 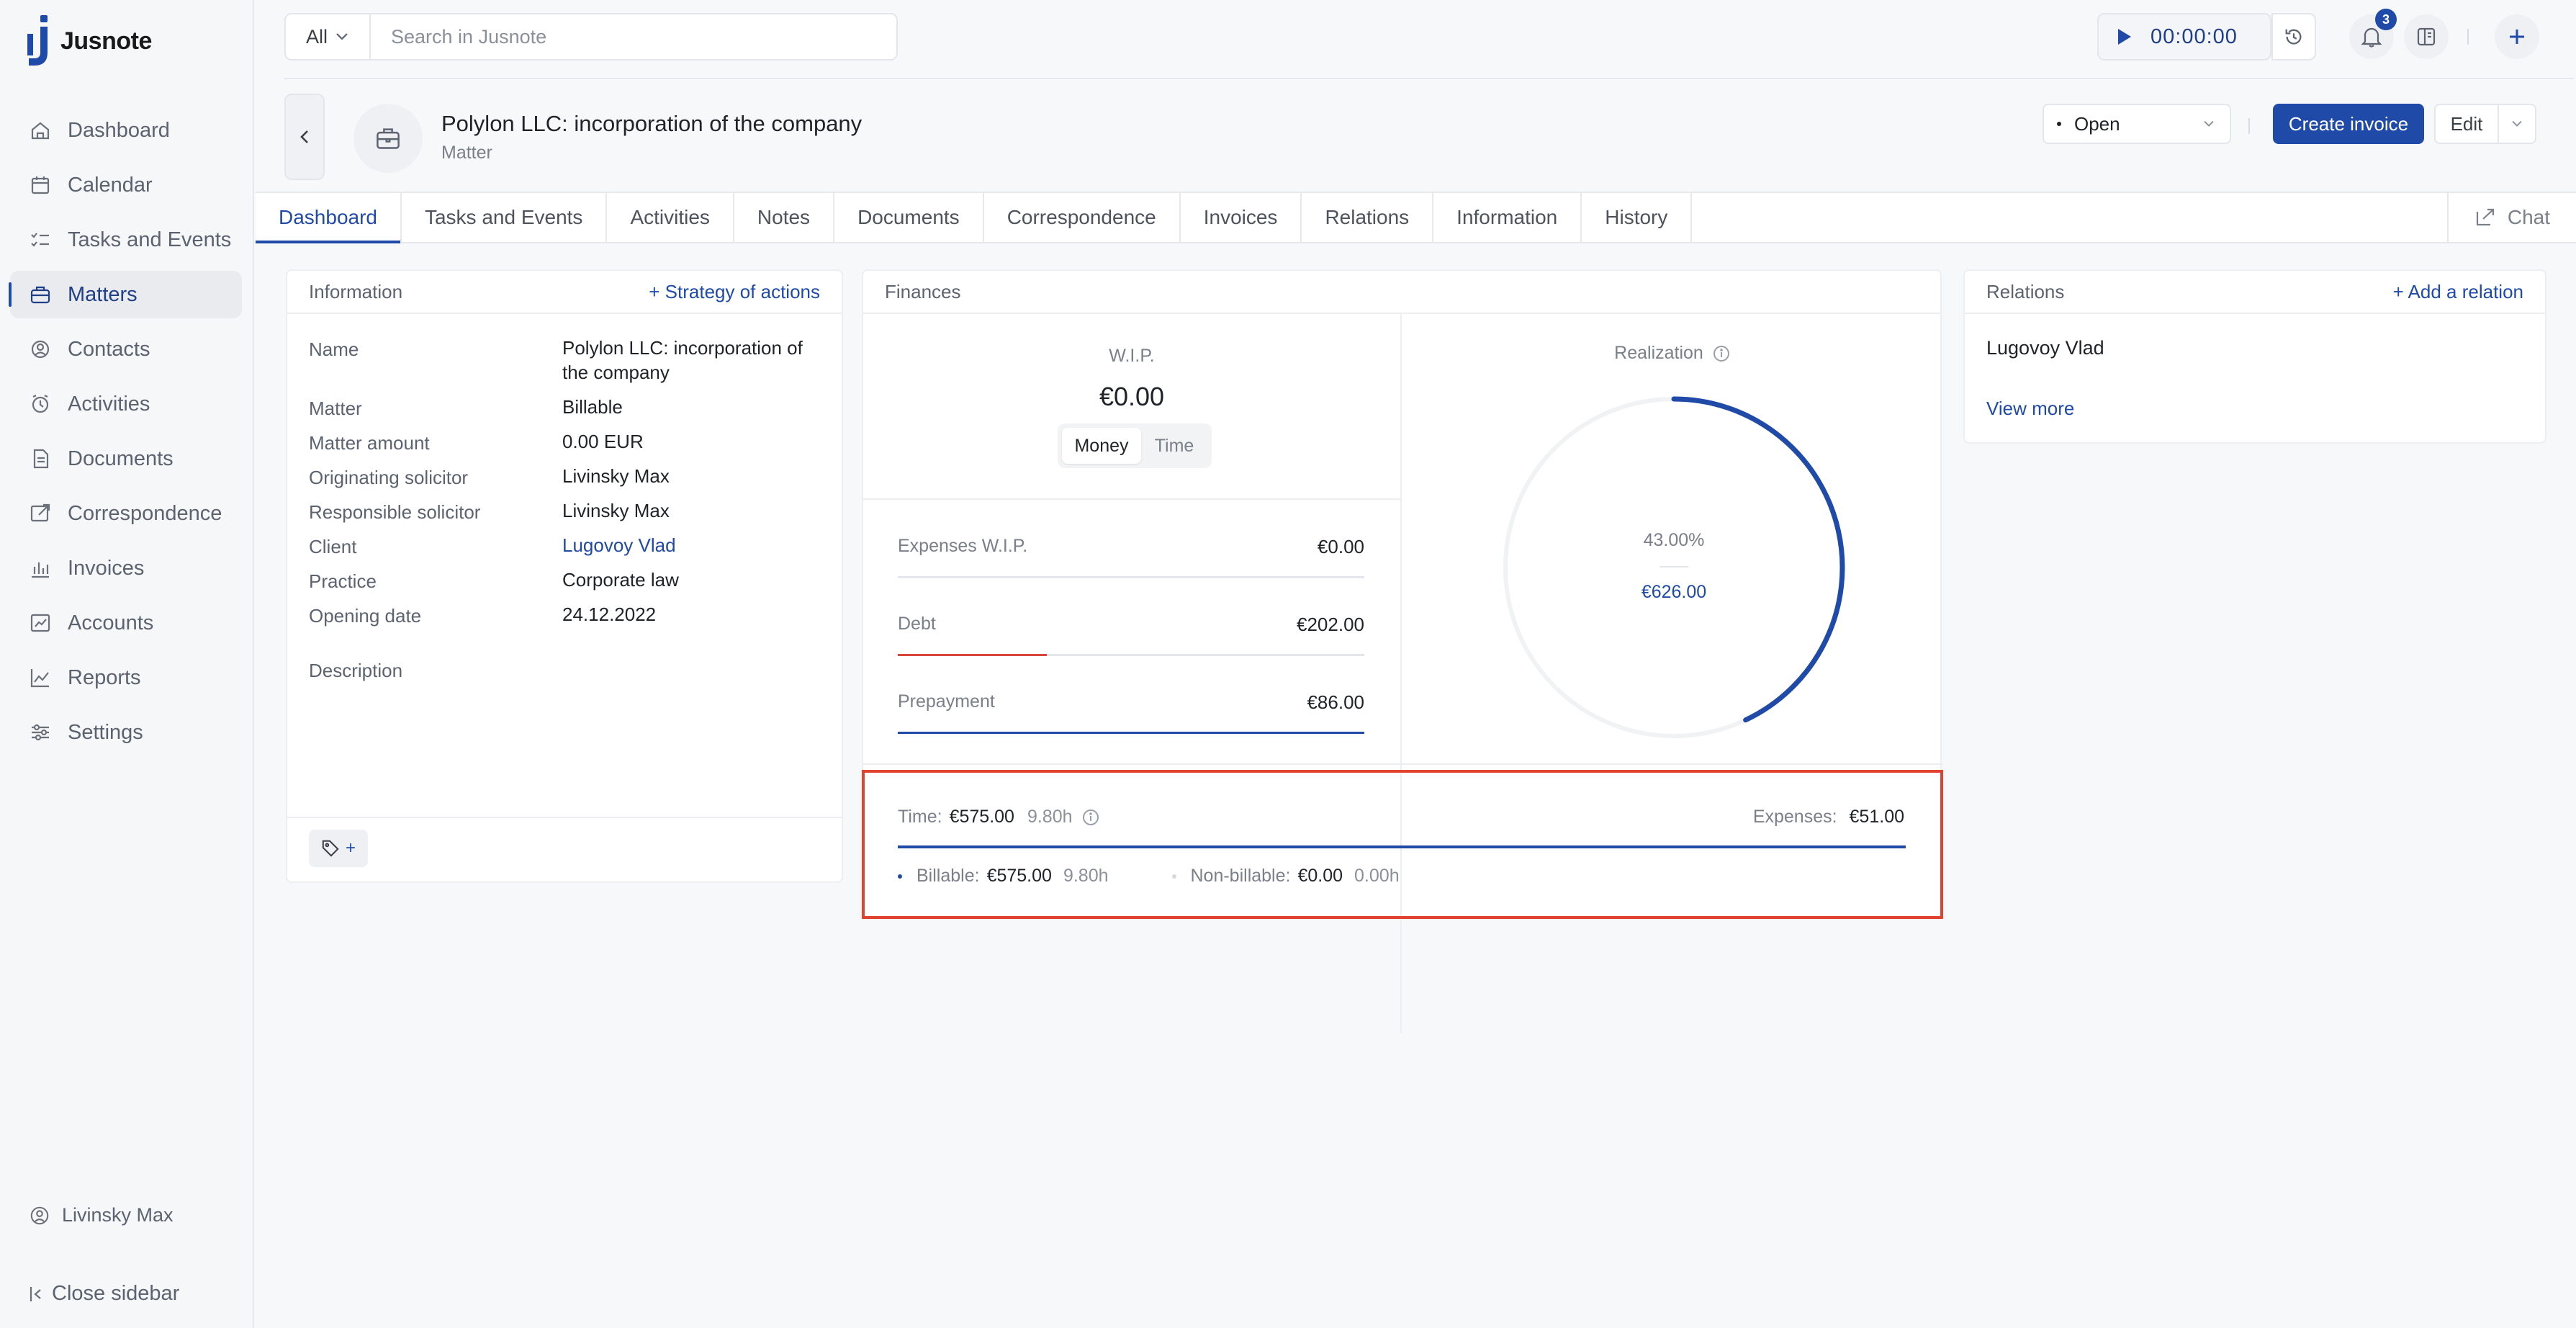 I want to click on realization-header: Realization, so click(x=1672, y=353).